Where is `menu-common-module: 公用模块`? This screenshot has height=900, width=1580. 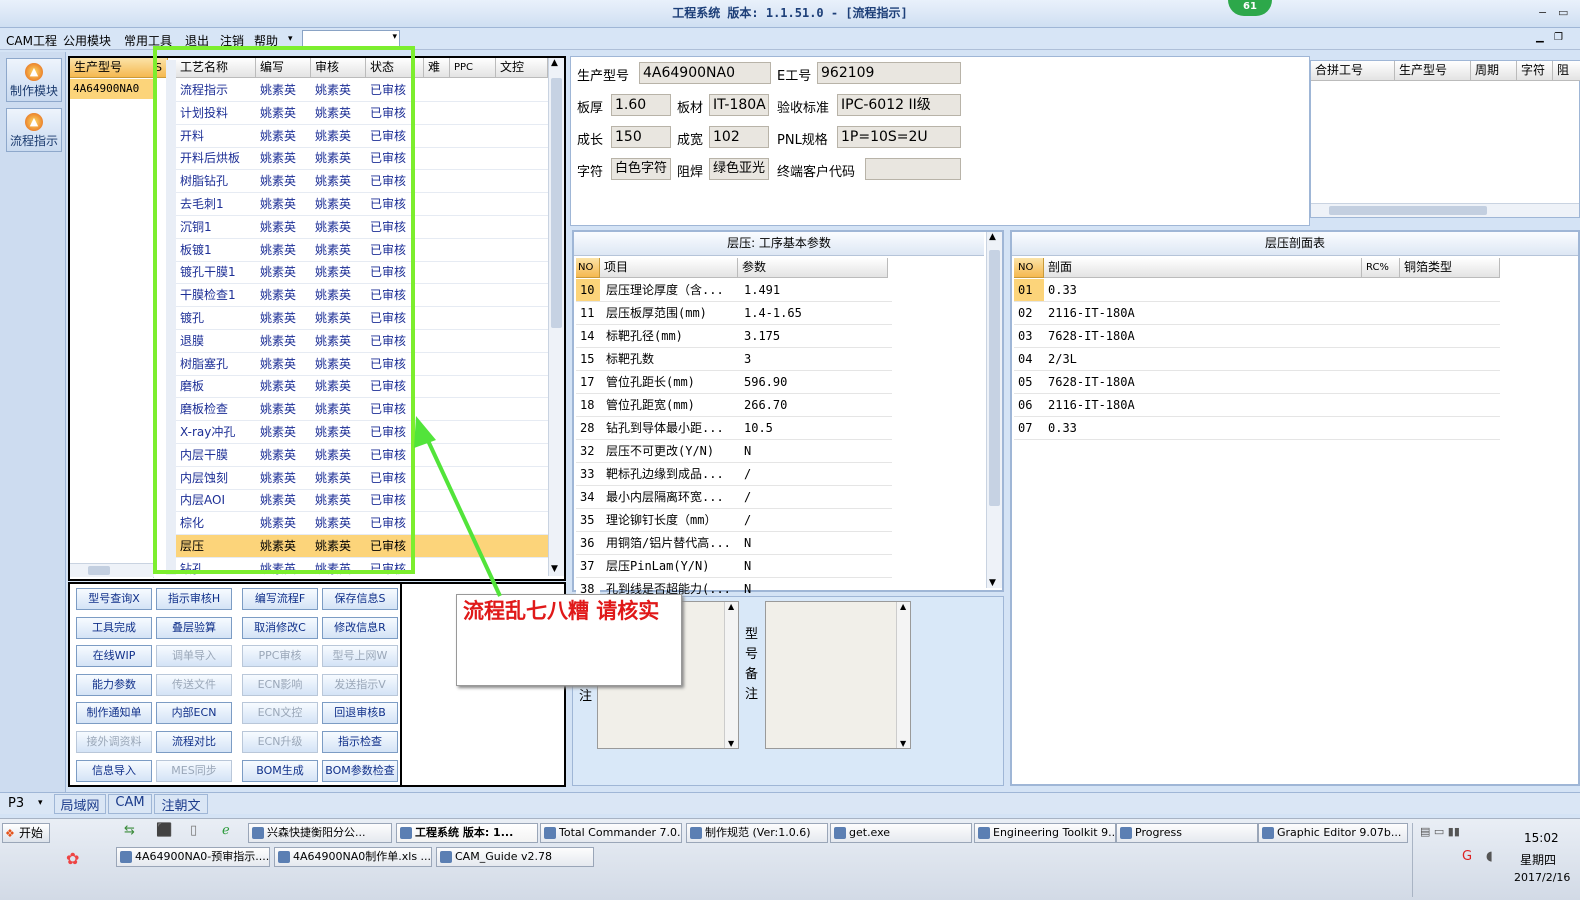 menu-common-module: 公用模块 is located at coordinates (87, 40).